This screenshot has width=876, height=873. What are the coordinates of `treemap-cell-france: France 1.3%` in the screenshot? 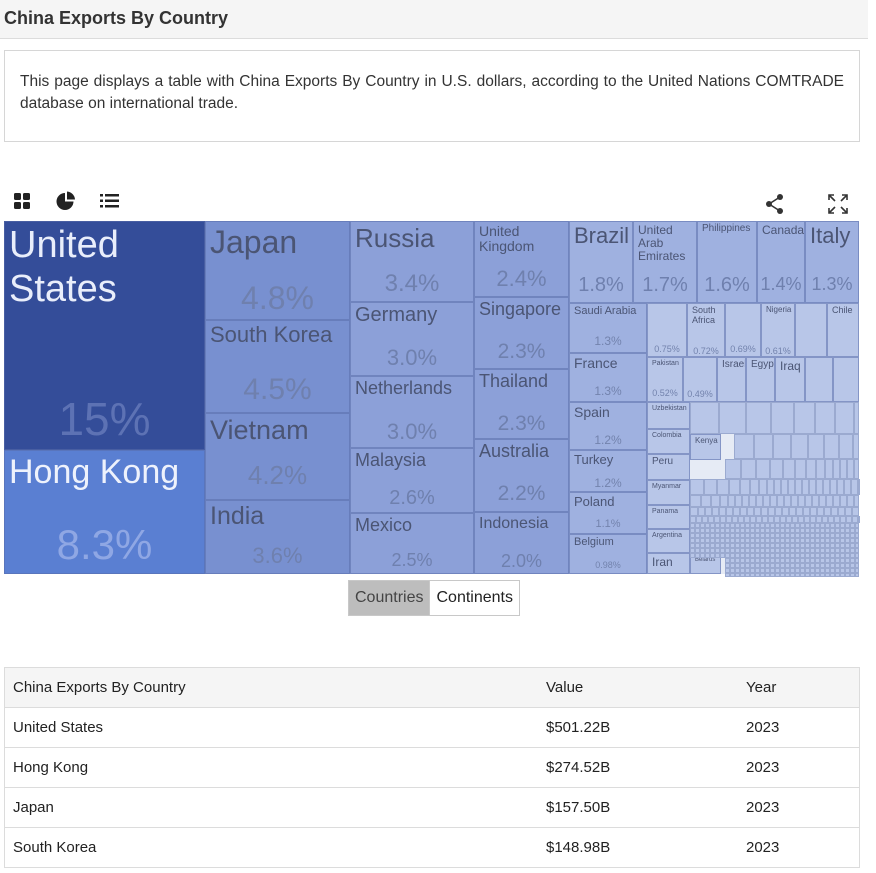 It's located at (608, 377).